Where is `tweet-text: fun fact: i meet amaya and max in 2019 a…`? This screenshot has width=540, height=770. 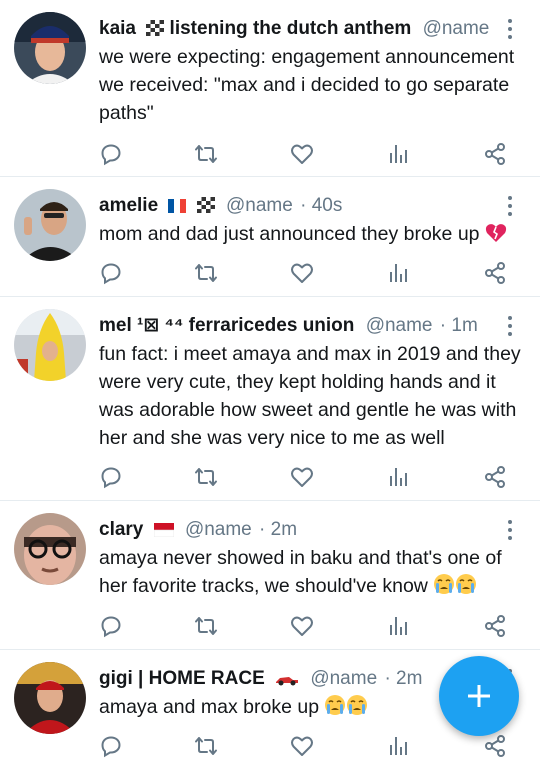
tweet-text: fun fact: i meet amaya and max in 2019 a… is located at coordinates (314, 396).